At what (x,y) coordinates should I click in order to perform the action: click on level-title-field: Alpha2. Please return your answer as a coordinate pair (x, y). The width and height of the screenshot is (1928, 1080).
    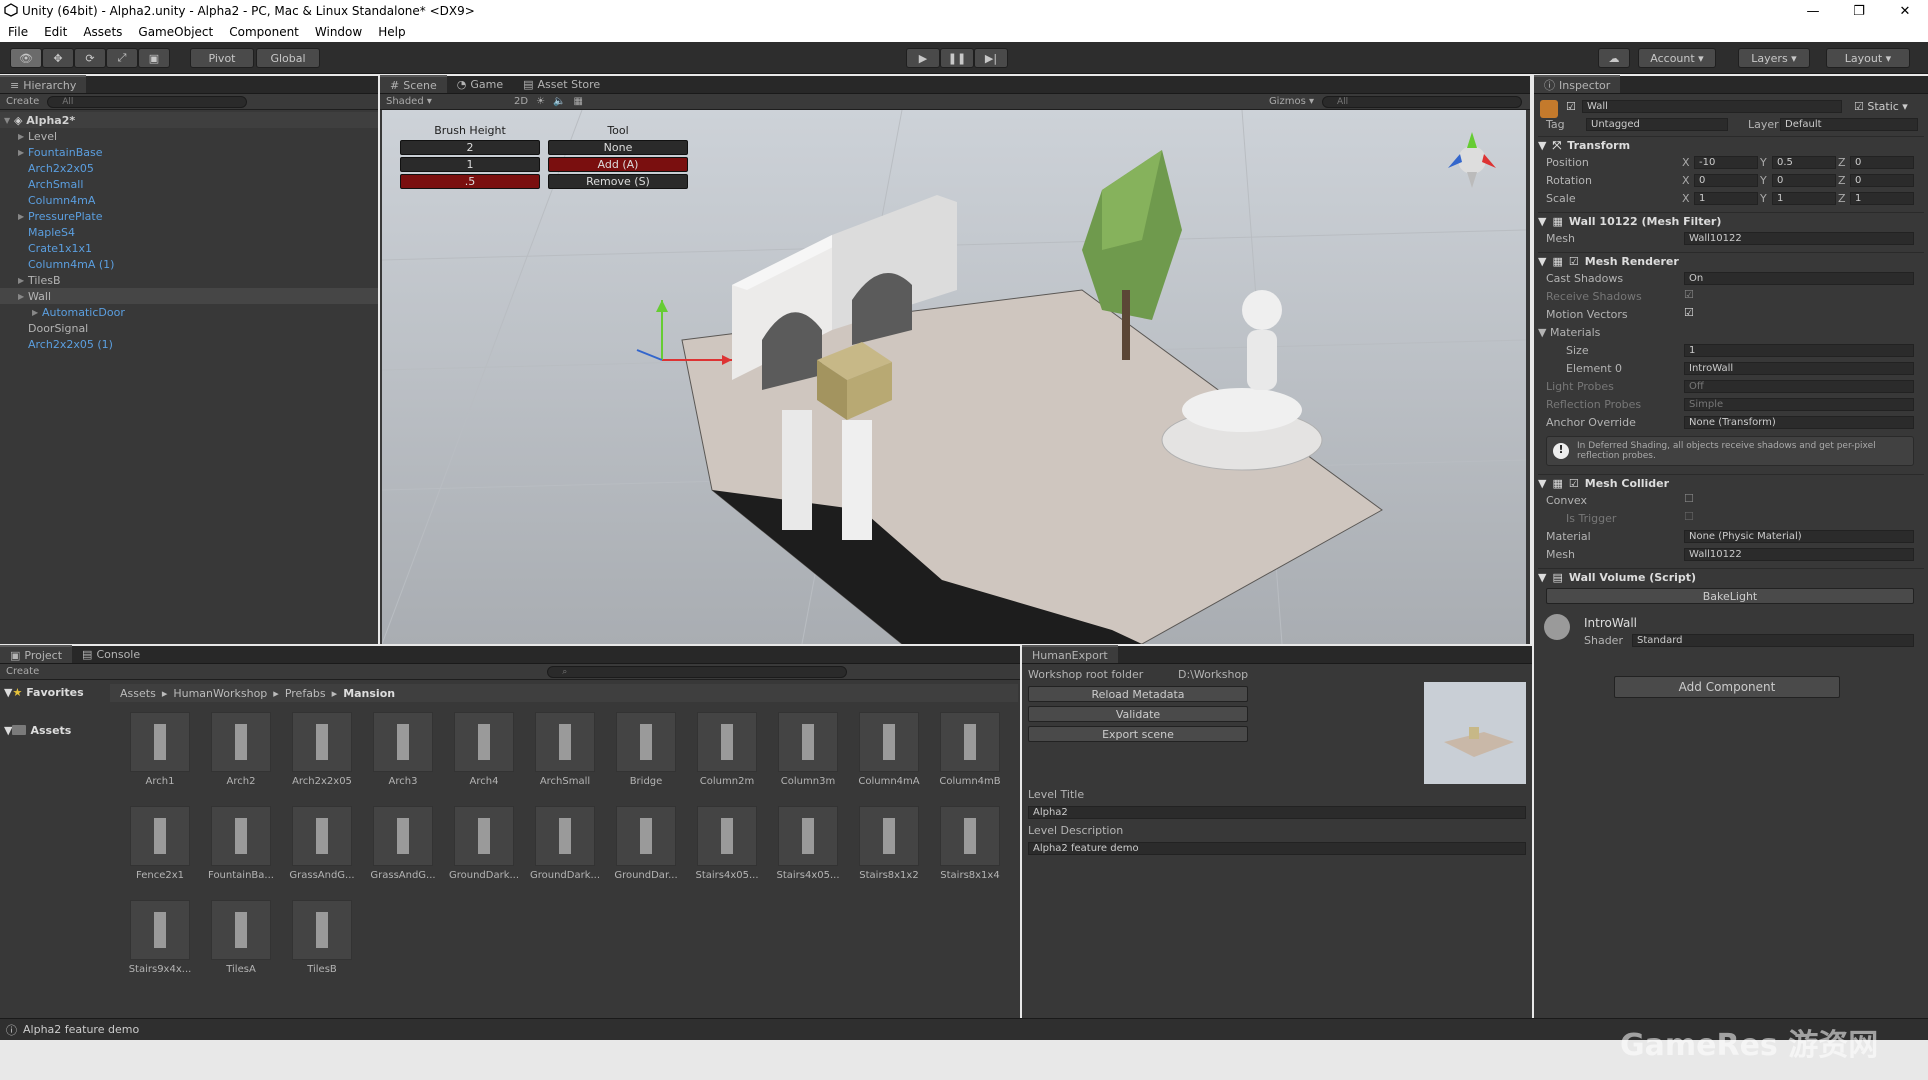
    Looking at the image, I should click on (1277, 812).